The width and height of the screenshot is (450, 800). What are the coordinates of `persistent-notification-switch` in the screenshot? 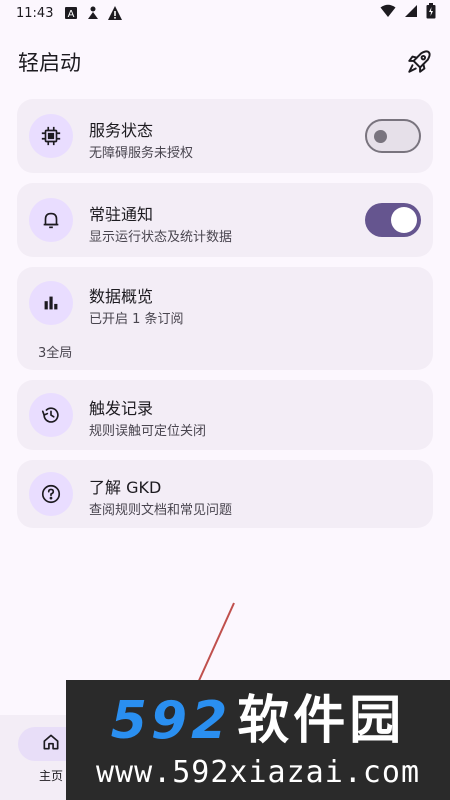 It's located at (393, 220).